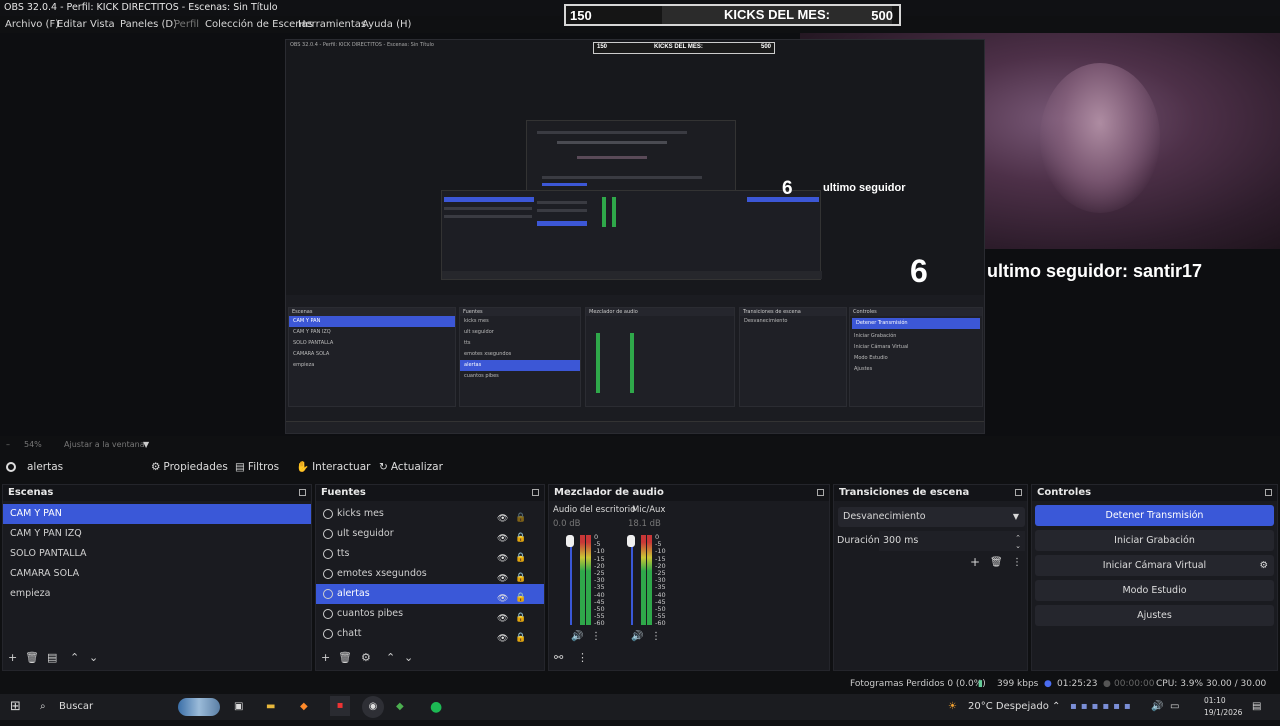 This screenshot has width=1280, height=726. What do you see at coordinates (76, 707) in the screenshot?
I see `search-box: Buscar` at bounding box center [76, 707].